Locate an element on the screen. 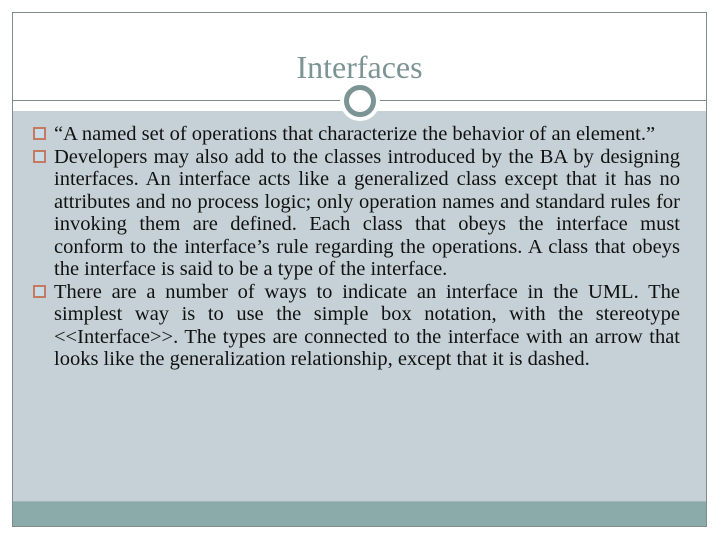 Image resolution: width=720 pixels, height=540 pixels. ring-icon is located at coordinates (359, 101).